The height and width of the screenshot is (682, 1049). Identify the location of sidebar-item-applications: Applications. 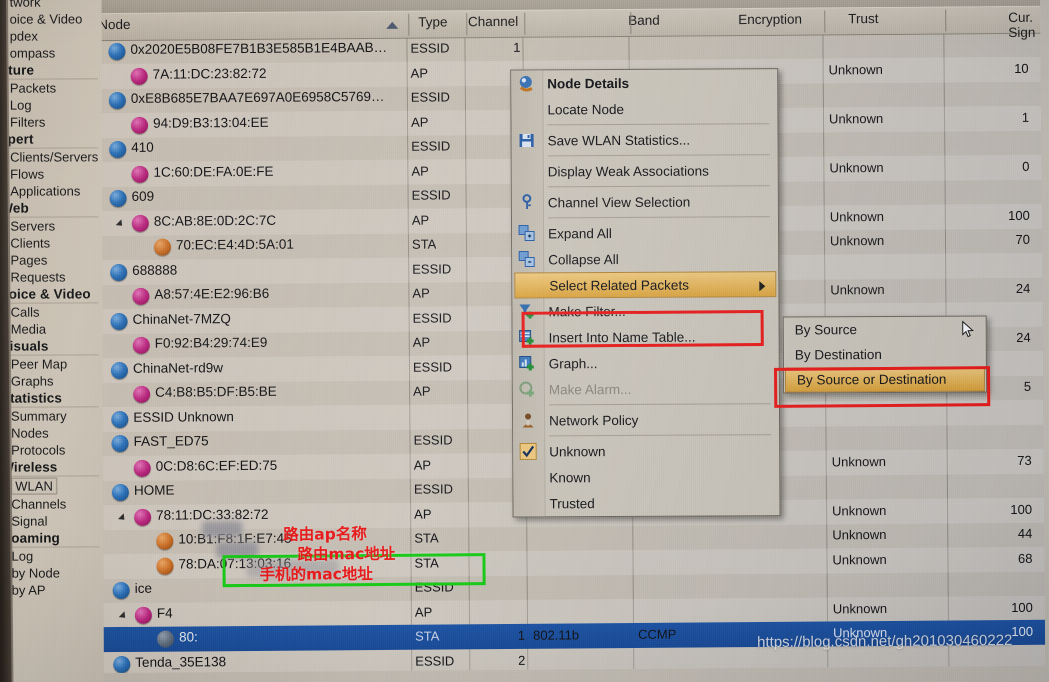
(51, 190).